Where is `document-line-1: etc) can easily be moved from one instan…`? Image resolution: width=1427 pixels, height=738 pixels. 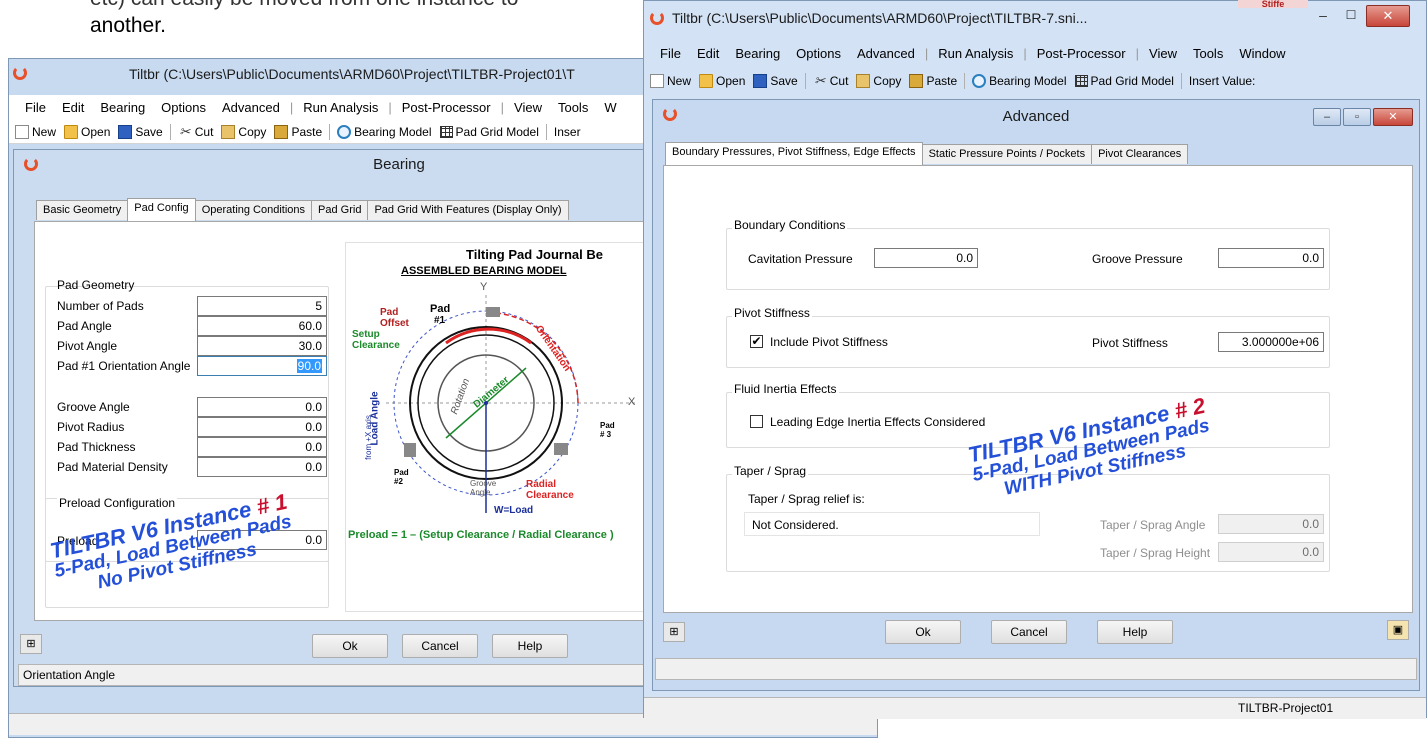
document-line-1: etc) can easily be moved from one instan… is located at coordinates (304, 6).